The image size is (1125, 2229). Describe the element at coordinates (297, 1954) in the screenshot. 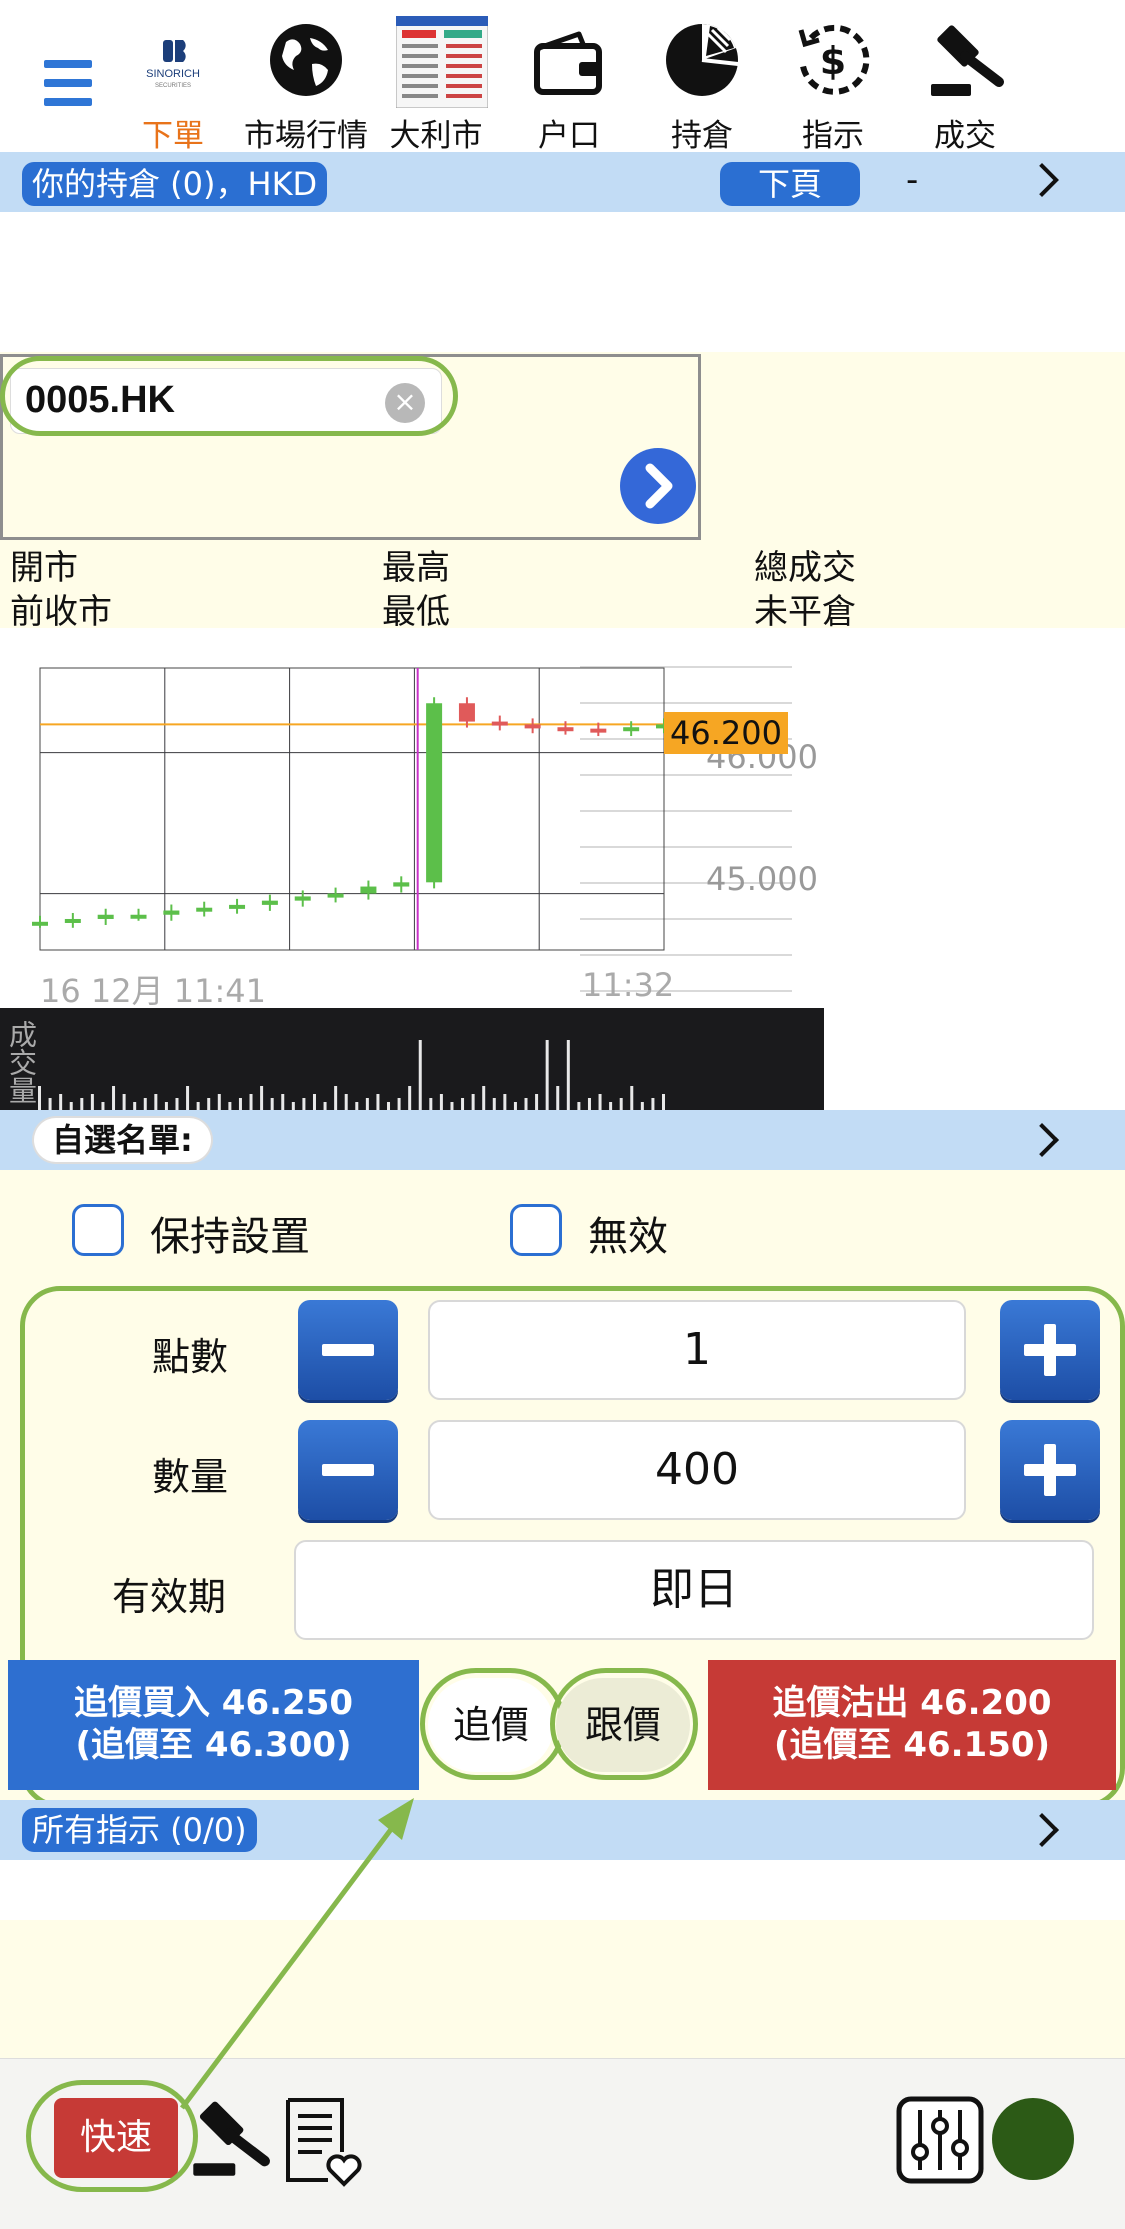

I see `annotation-arrow` at that location.